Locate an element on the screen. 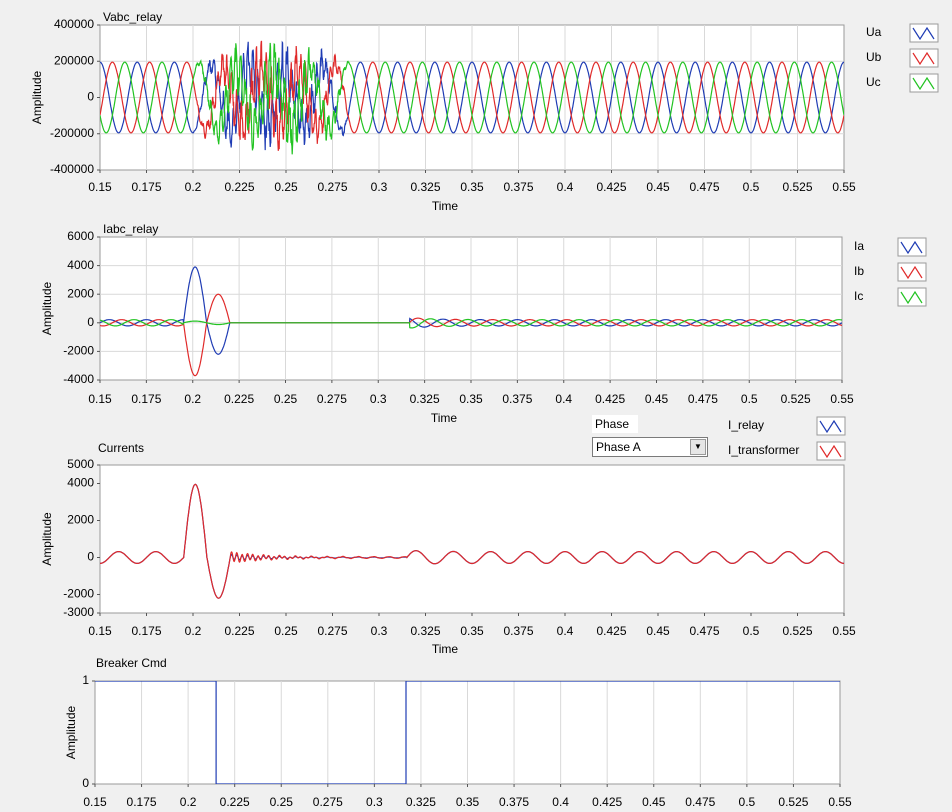 The width and height of the screenshot is (952, 812). phase-dropdown: Phase A ▼ is located at coordinates (650, 447).